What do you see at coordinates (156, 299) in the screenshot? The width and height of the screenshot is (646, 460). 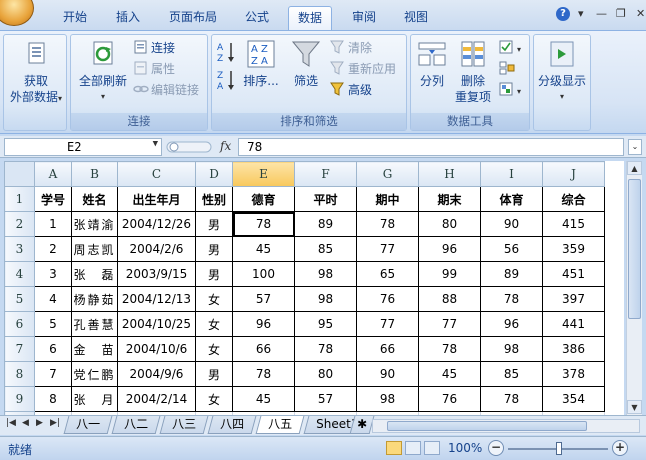 I see `table-cell: 2004/12/13` at bounding box center [156, 299].